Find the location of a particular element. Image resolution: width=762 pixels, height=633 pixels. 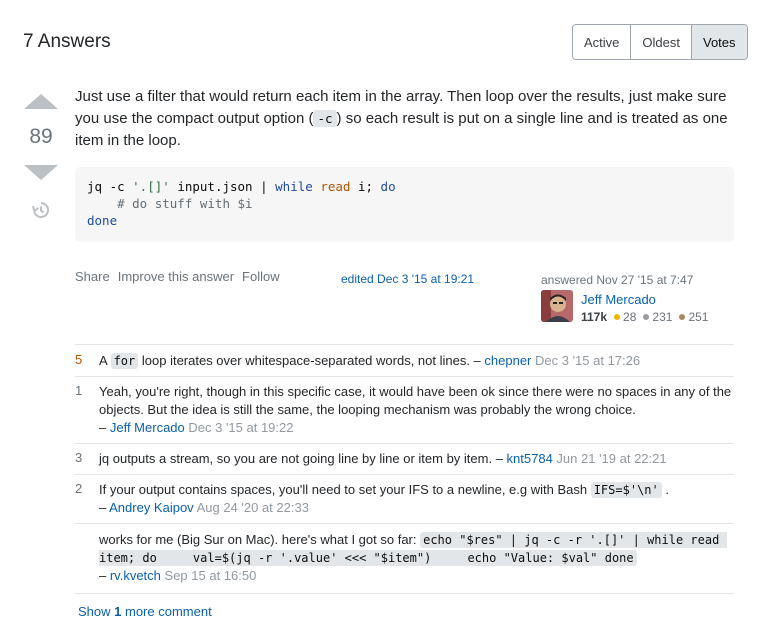

code-token: jq -c is located at coordinates (110, 186).